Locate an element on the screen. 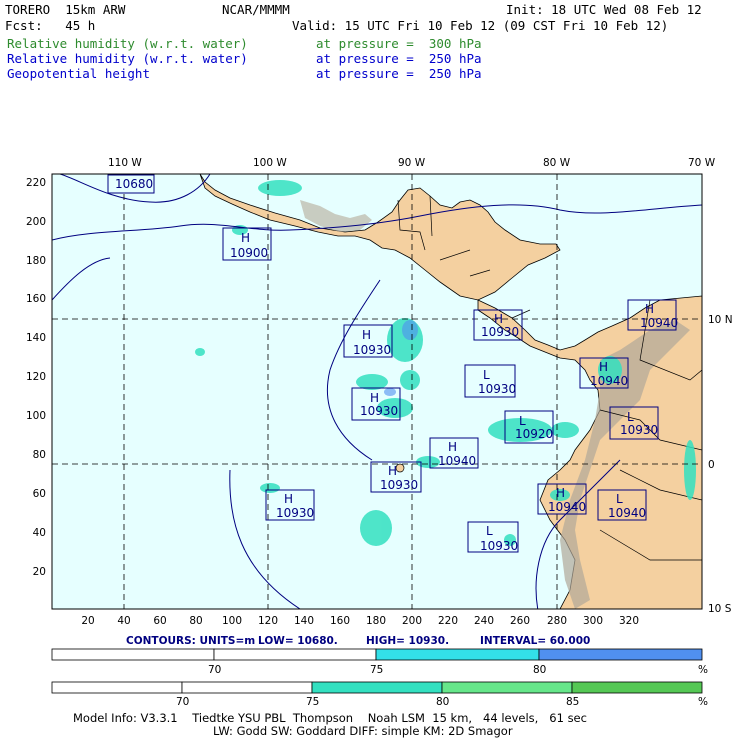 This screenshot has height=740, width=740. right-lat-labels: 10 N 0 10 S is located at coordinates (720, 464).